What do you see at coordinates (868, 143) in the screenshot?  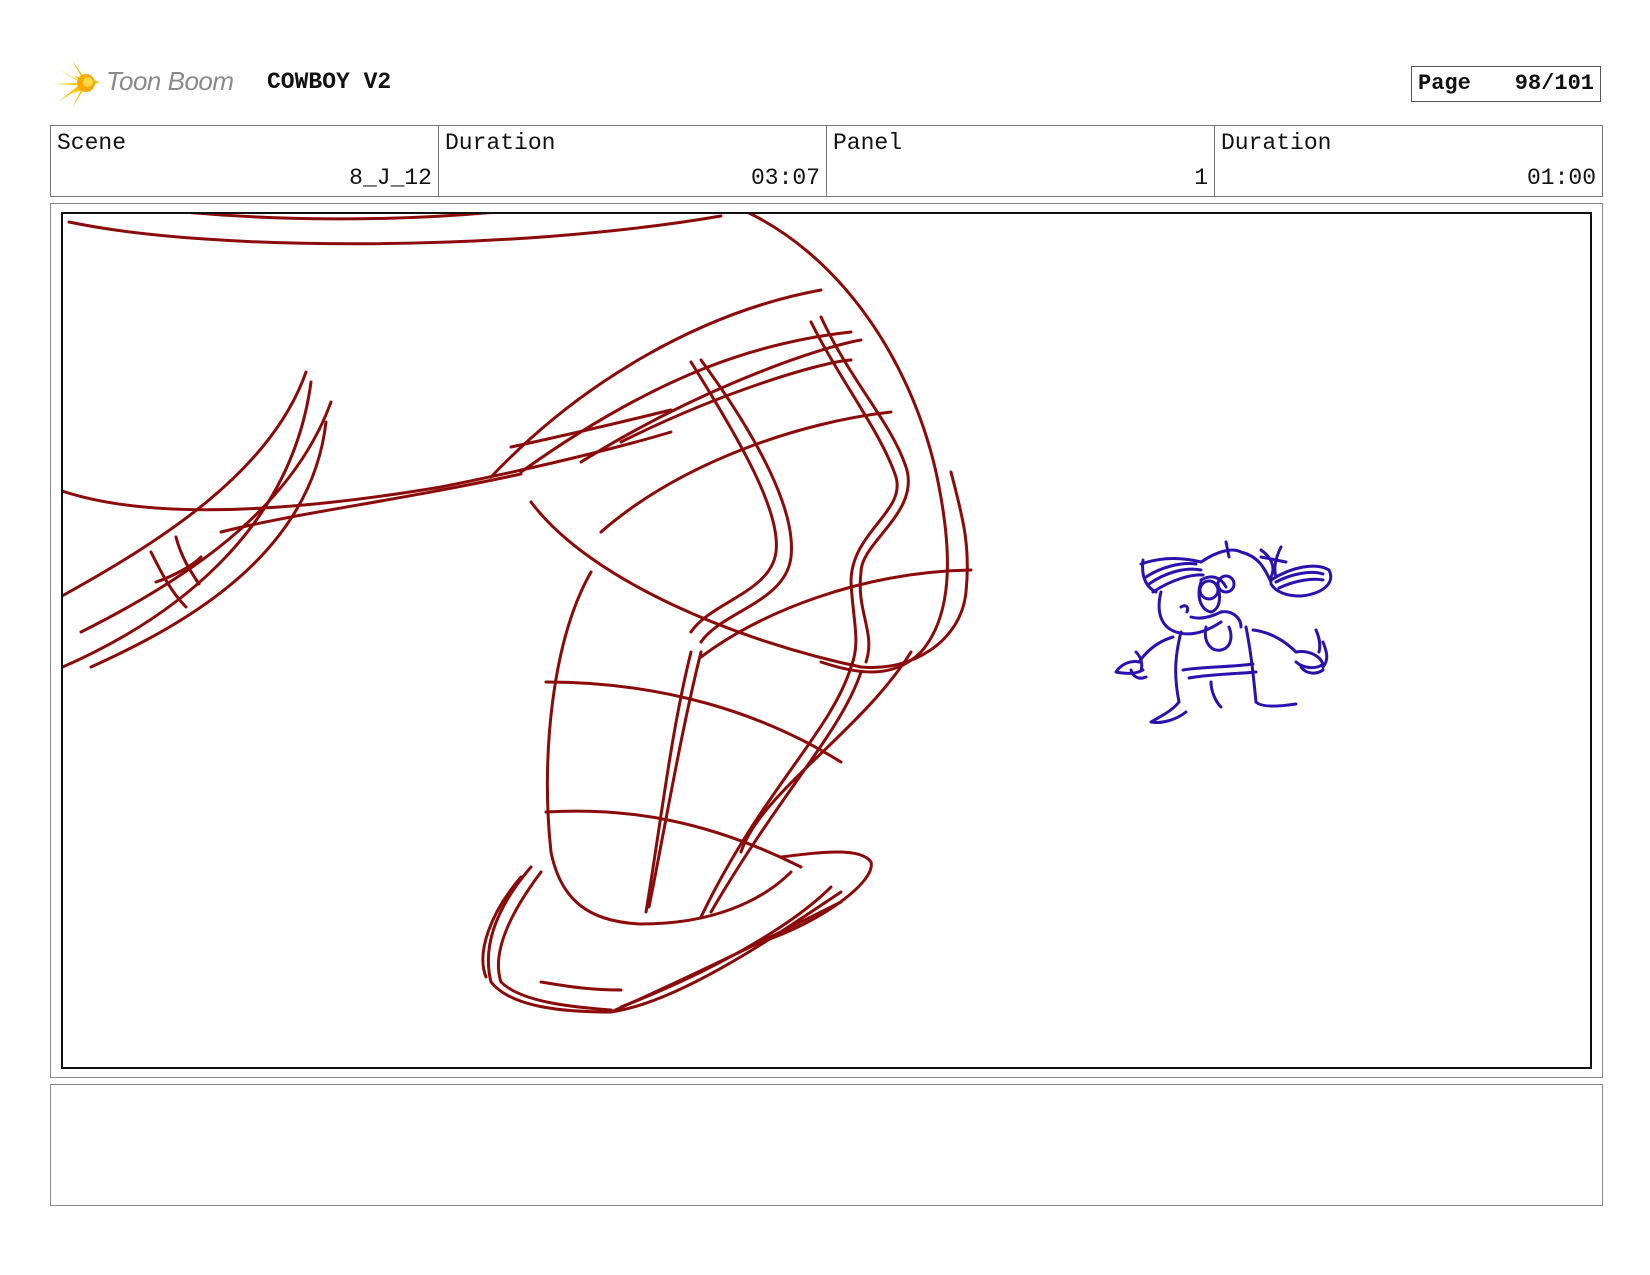 I see `panel-label: Panel` at bounding box center [868, 143].